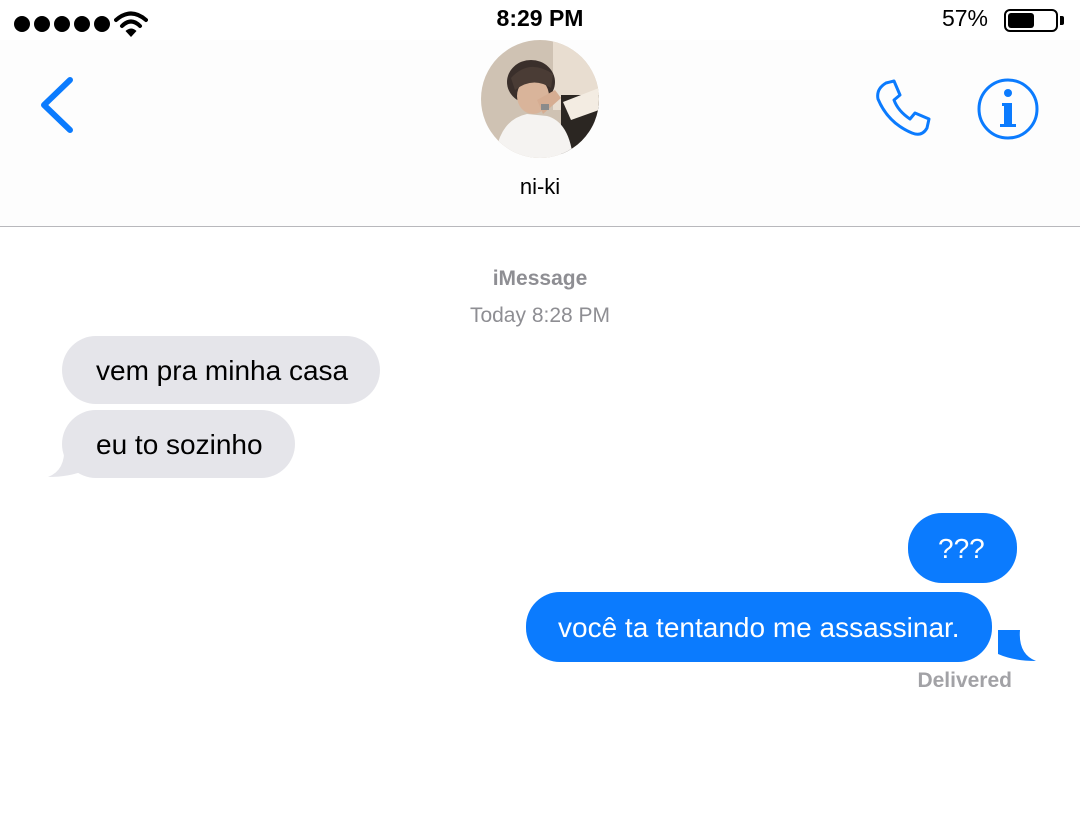  I want to click on message-timestamp: Today 8:28 PM, so click(540, 315).